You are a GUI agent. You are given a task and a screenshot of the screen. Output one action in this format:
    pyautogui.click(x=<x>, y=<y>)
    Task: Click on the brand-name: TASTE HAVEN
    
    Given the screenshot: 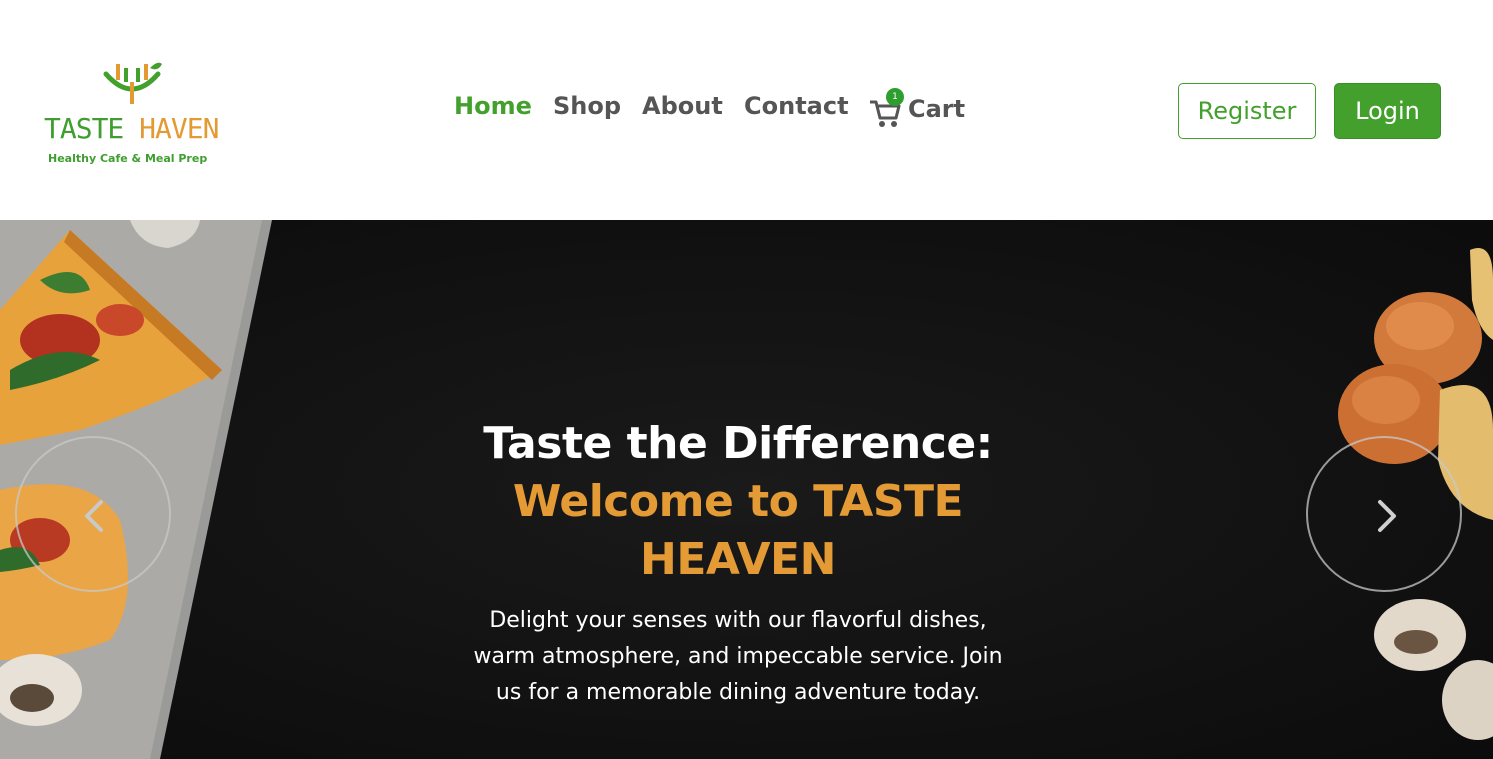 What is the action you would take?
    pyautogui.click(x=131, y=129)
    